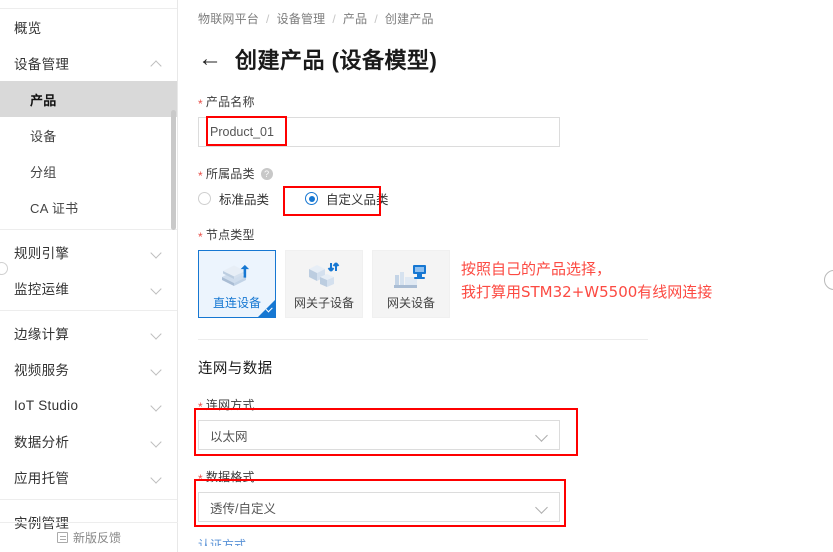 The image size is (833, 552). What do you see at coordinates (88, 135) in the screenshot?
I see `sidebar-item-3: 设备` at bounding box center [88, 135].